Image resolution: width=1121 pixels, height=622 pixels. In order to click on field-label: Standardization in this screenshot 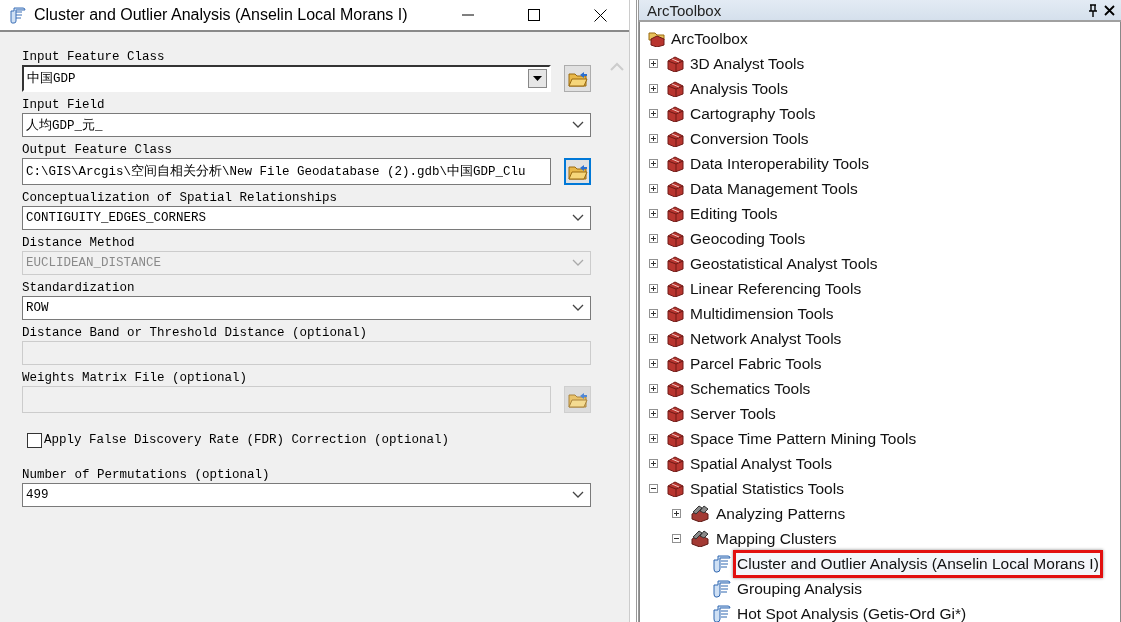, I will do `click(79, 288)`.